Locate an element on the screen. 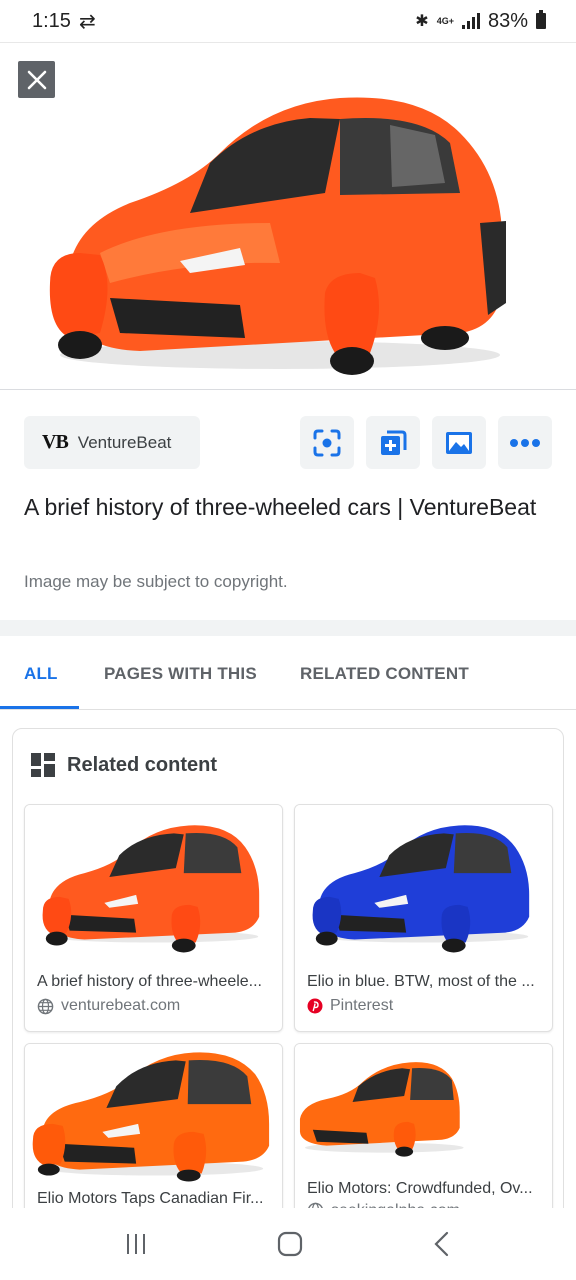 This screenshot has height=1280, width=576. tab-related-content: RELATED CONTENT is located at coordinates (384, 674).